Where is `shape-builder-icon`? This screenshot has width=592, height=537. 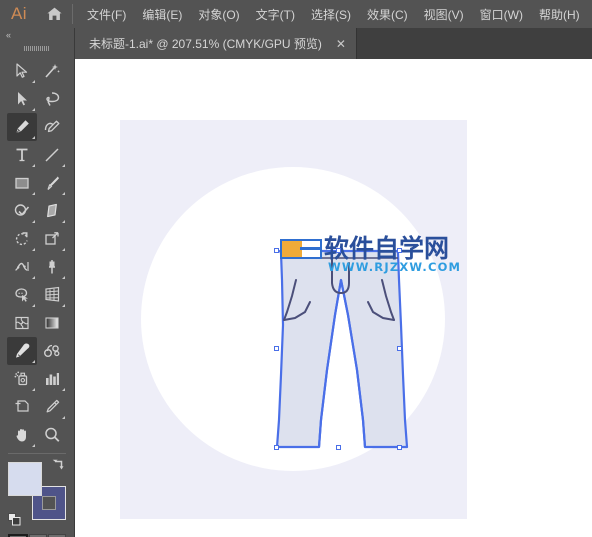 shape-builder-icon is located at coordinates (21, 295).